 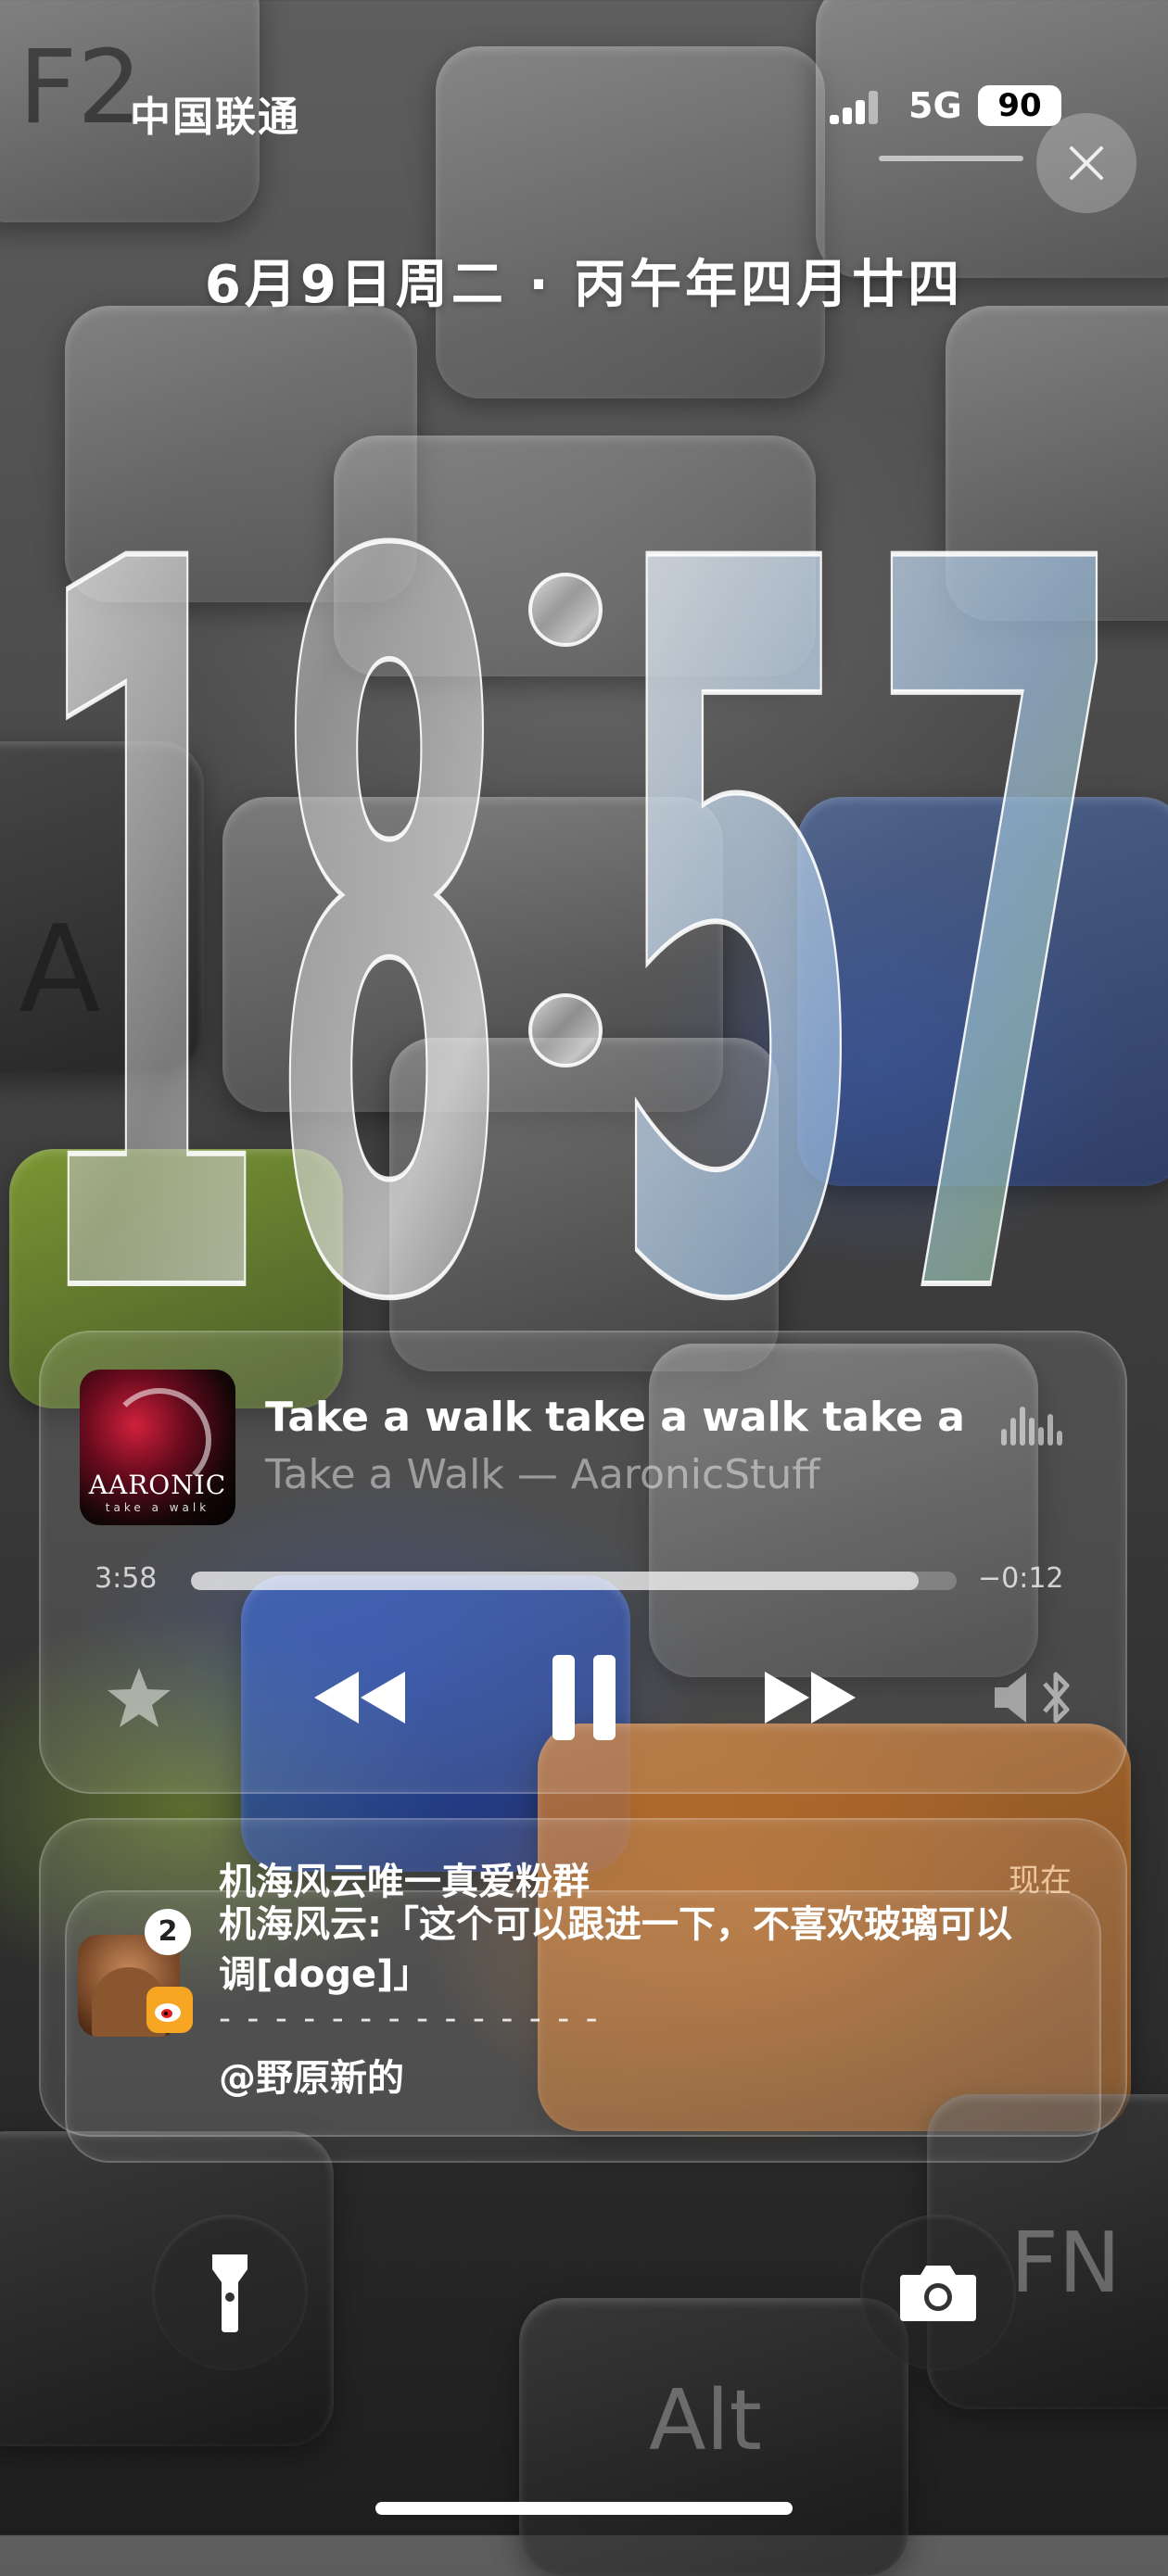 I want to click on notification-mention: @野原新的, so click(x=311, y=2078).